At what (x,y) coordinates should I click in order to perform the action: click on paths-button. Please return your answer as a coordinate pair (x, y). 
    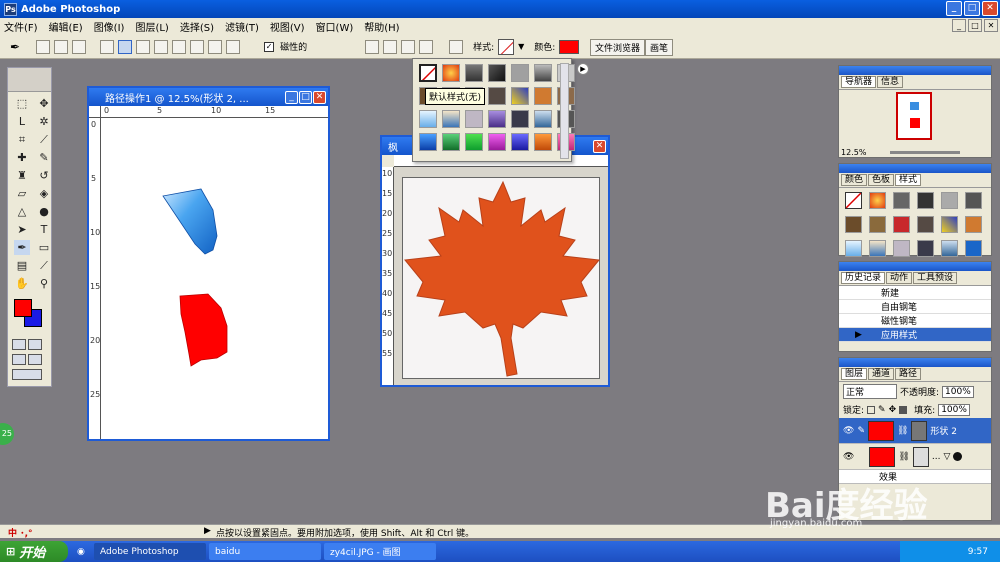
    Looking at the image, I should click on (61, 46).